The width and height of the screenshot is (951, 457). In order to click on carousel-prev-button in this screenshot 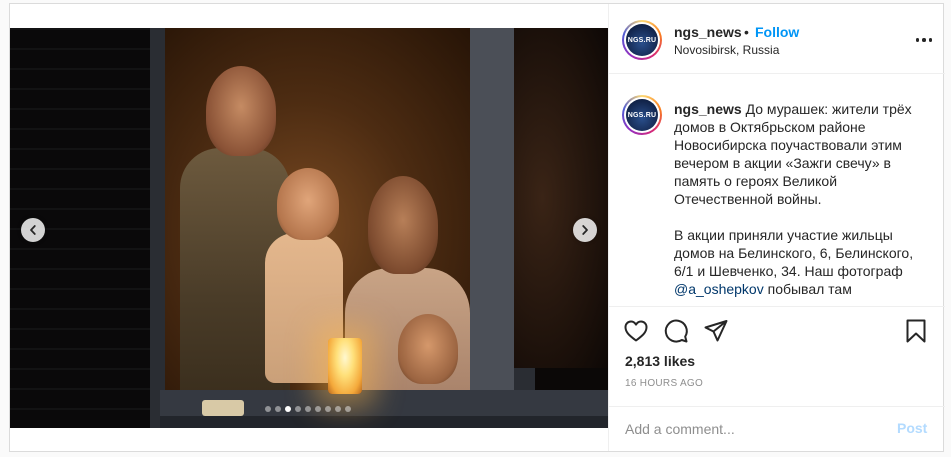, I will do `click(33, 230)`.